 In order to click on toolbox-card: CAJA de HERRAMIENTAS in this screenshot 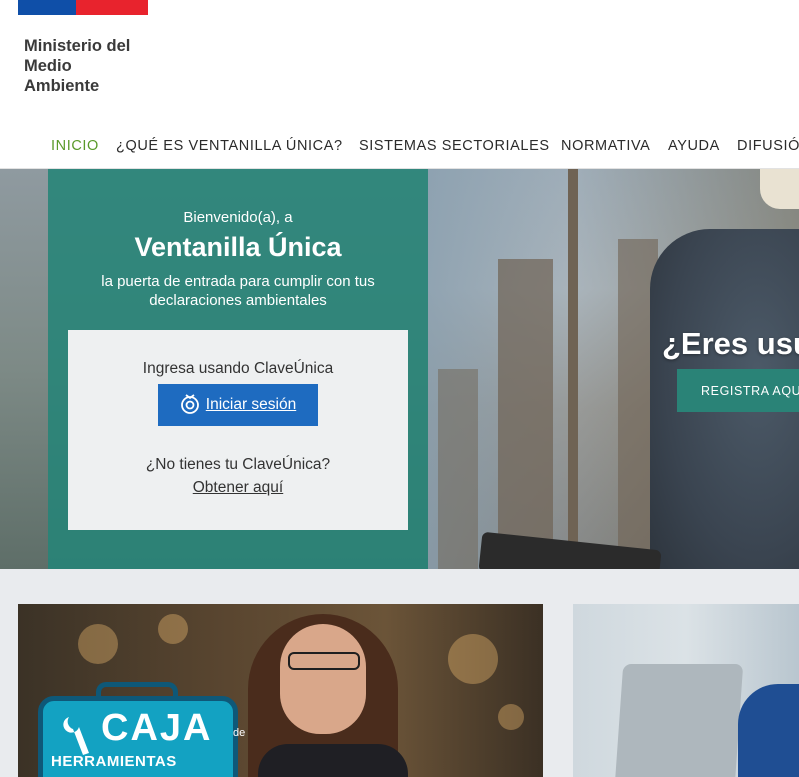, I will do `click(280, 690)`.